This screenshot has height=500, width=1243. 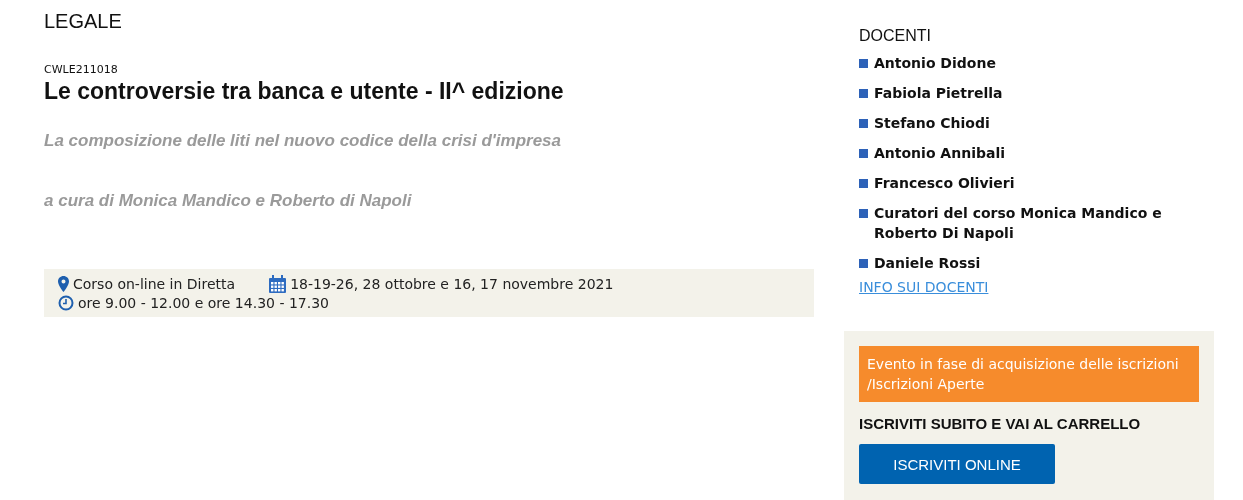 What do you see at coordinates (304, 91) in the screenshot?
I see `course-title: Le controversie tra banca e utente - II^ edizione` at bounding box center [304, 91].